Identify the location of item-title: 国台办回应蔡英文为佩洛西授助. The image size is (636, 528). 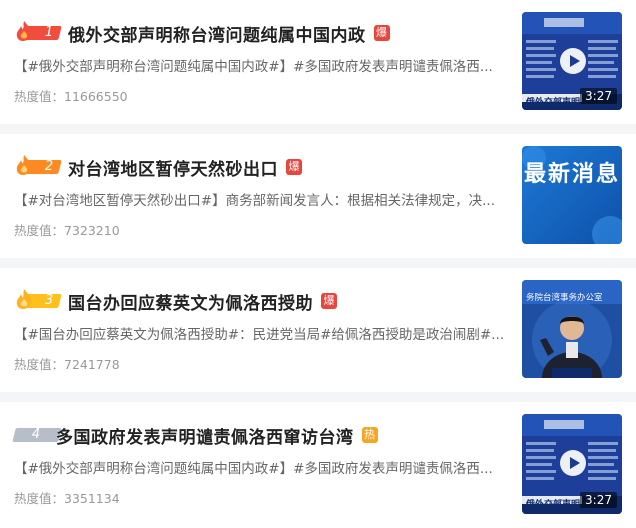
(190, 301).